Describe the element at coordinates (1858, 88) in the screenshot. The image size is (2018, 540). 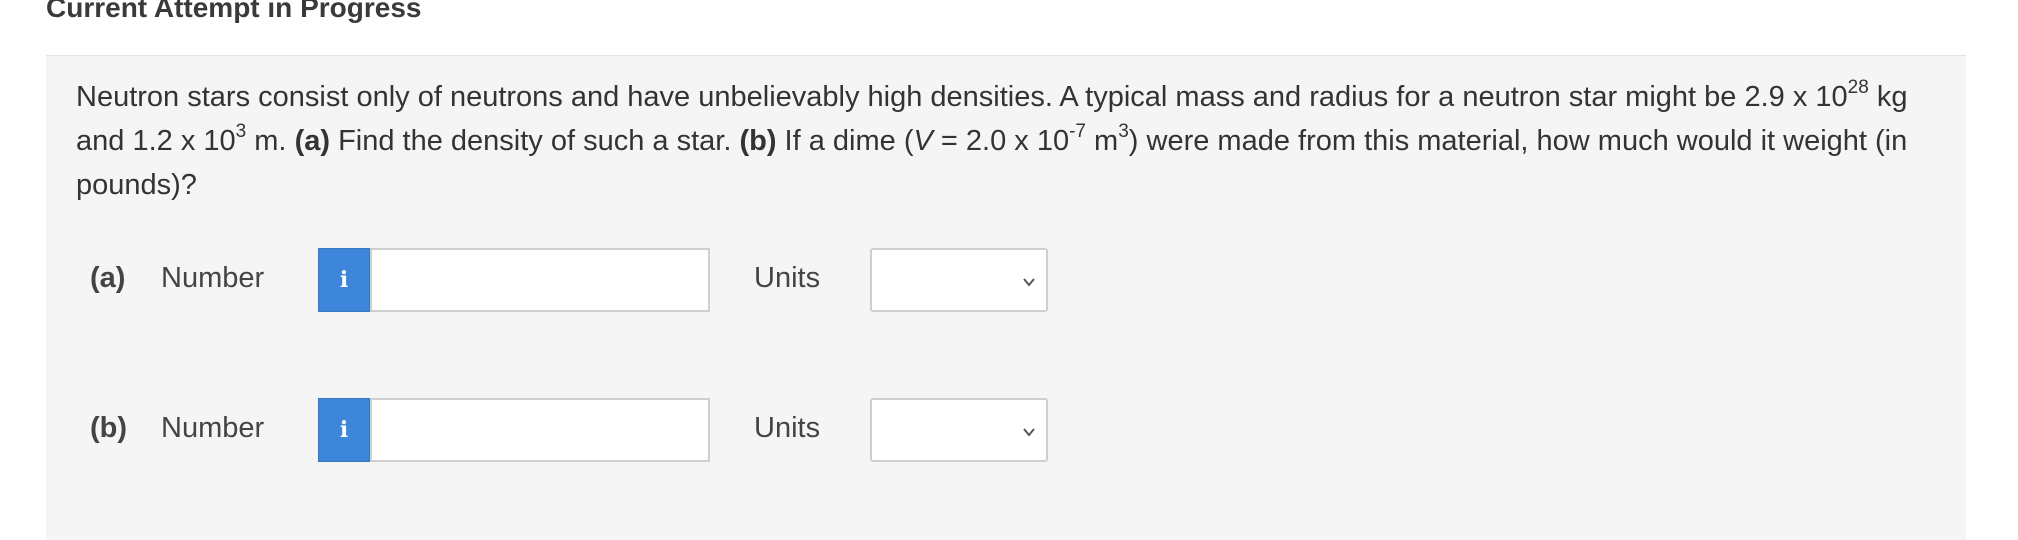
I see `exponent: 28` at that location.